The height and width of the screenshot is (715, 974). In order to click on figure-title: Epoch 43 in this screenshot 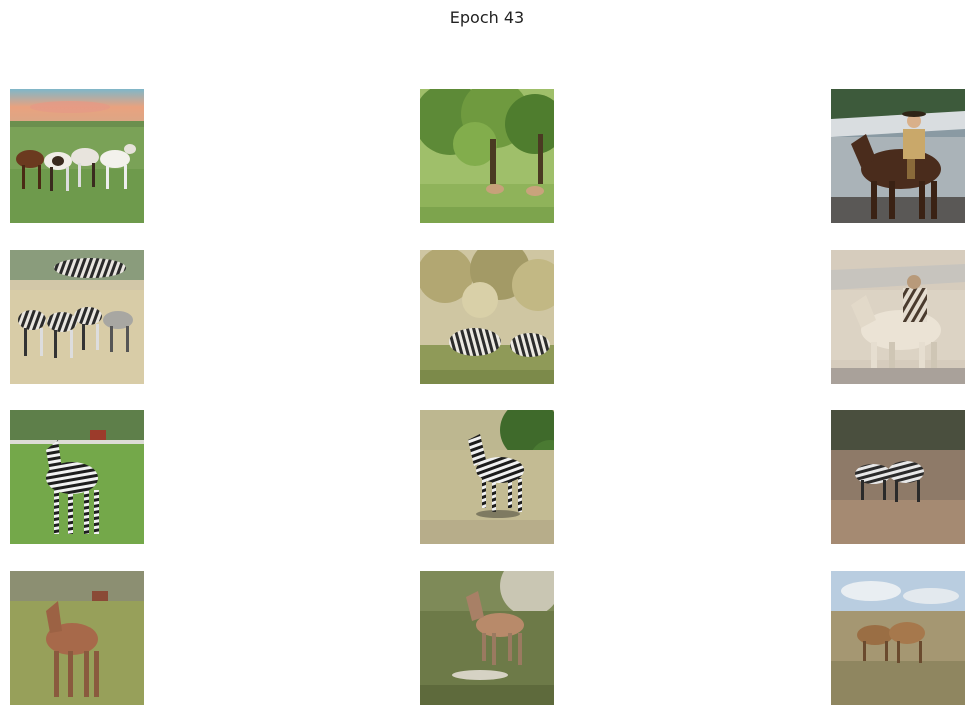, I will do `click(487, 17)`.